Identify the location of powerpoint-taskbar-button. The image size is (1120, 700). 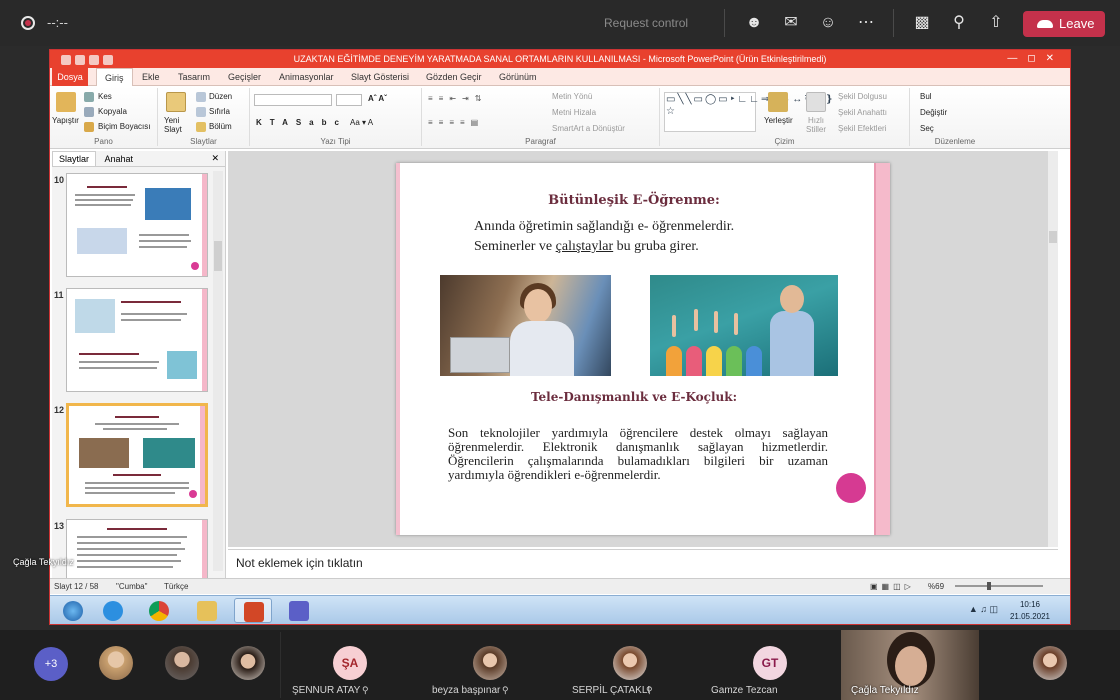
(253, 610).